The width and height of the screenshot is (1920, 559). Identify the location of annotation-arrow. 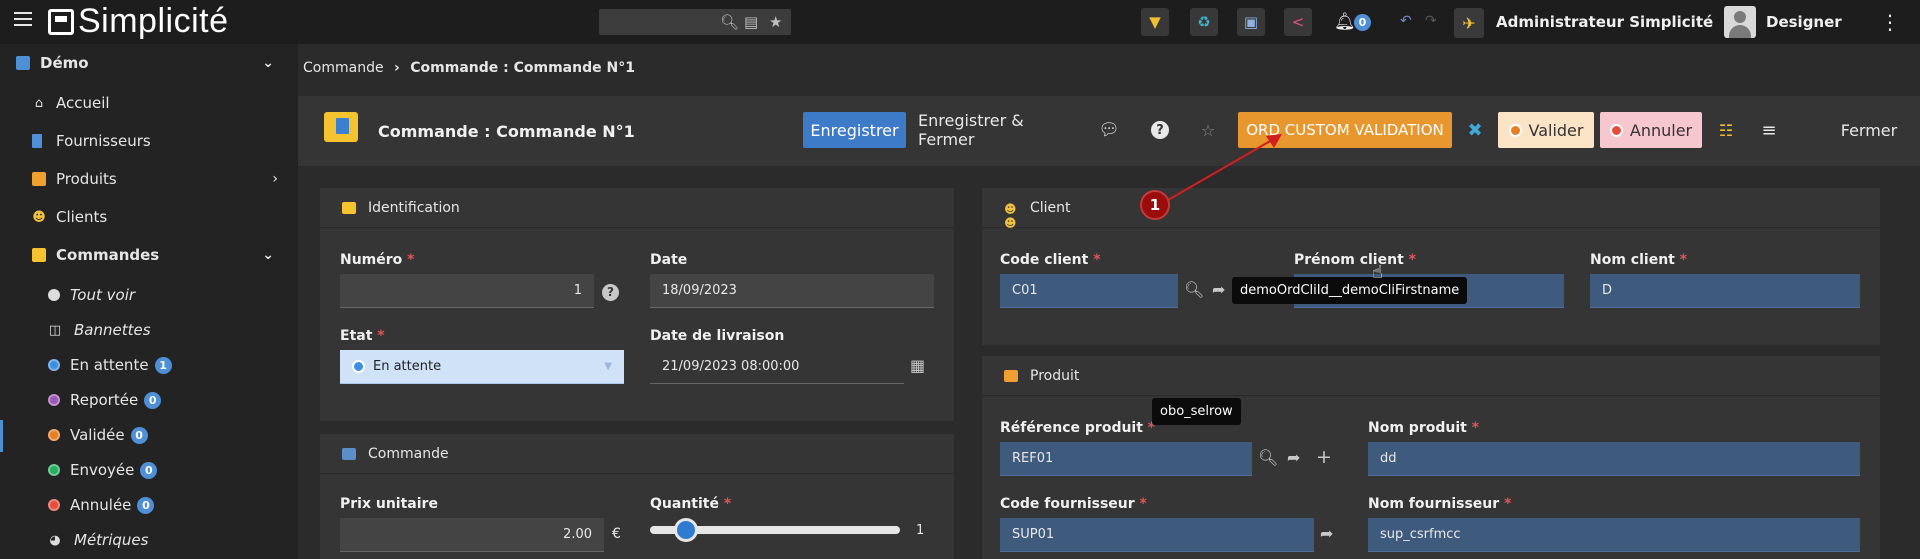
(1224, 167).